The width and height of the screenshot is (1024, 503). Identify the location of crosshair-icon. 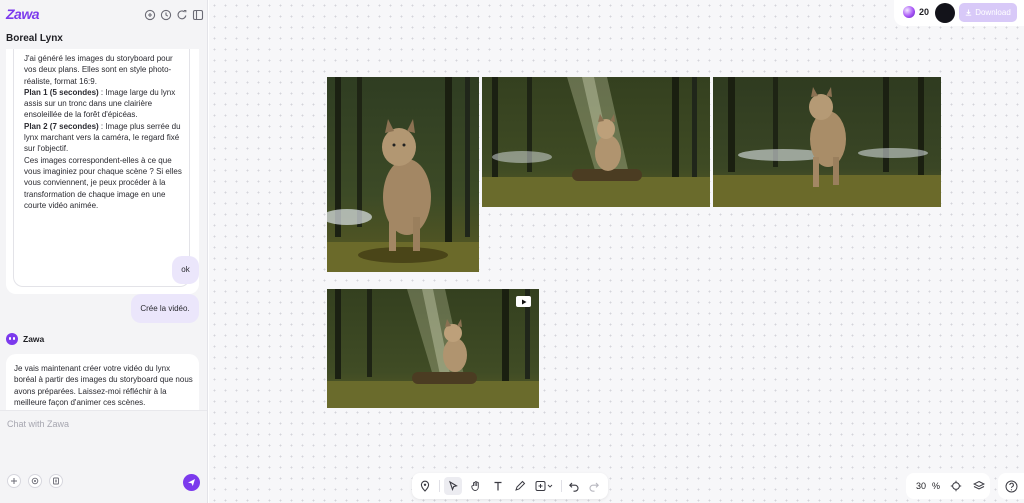
(956, 486).